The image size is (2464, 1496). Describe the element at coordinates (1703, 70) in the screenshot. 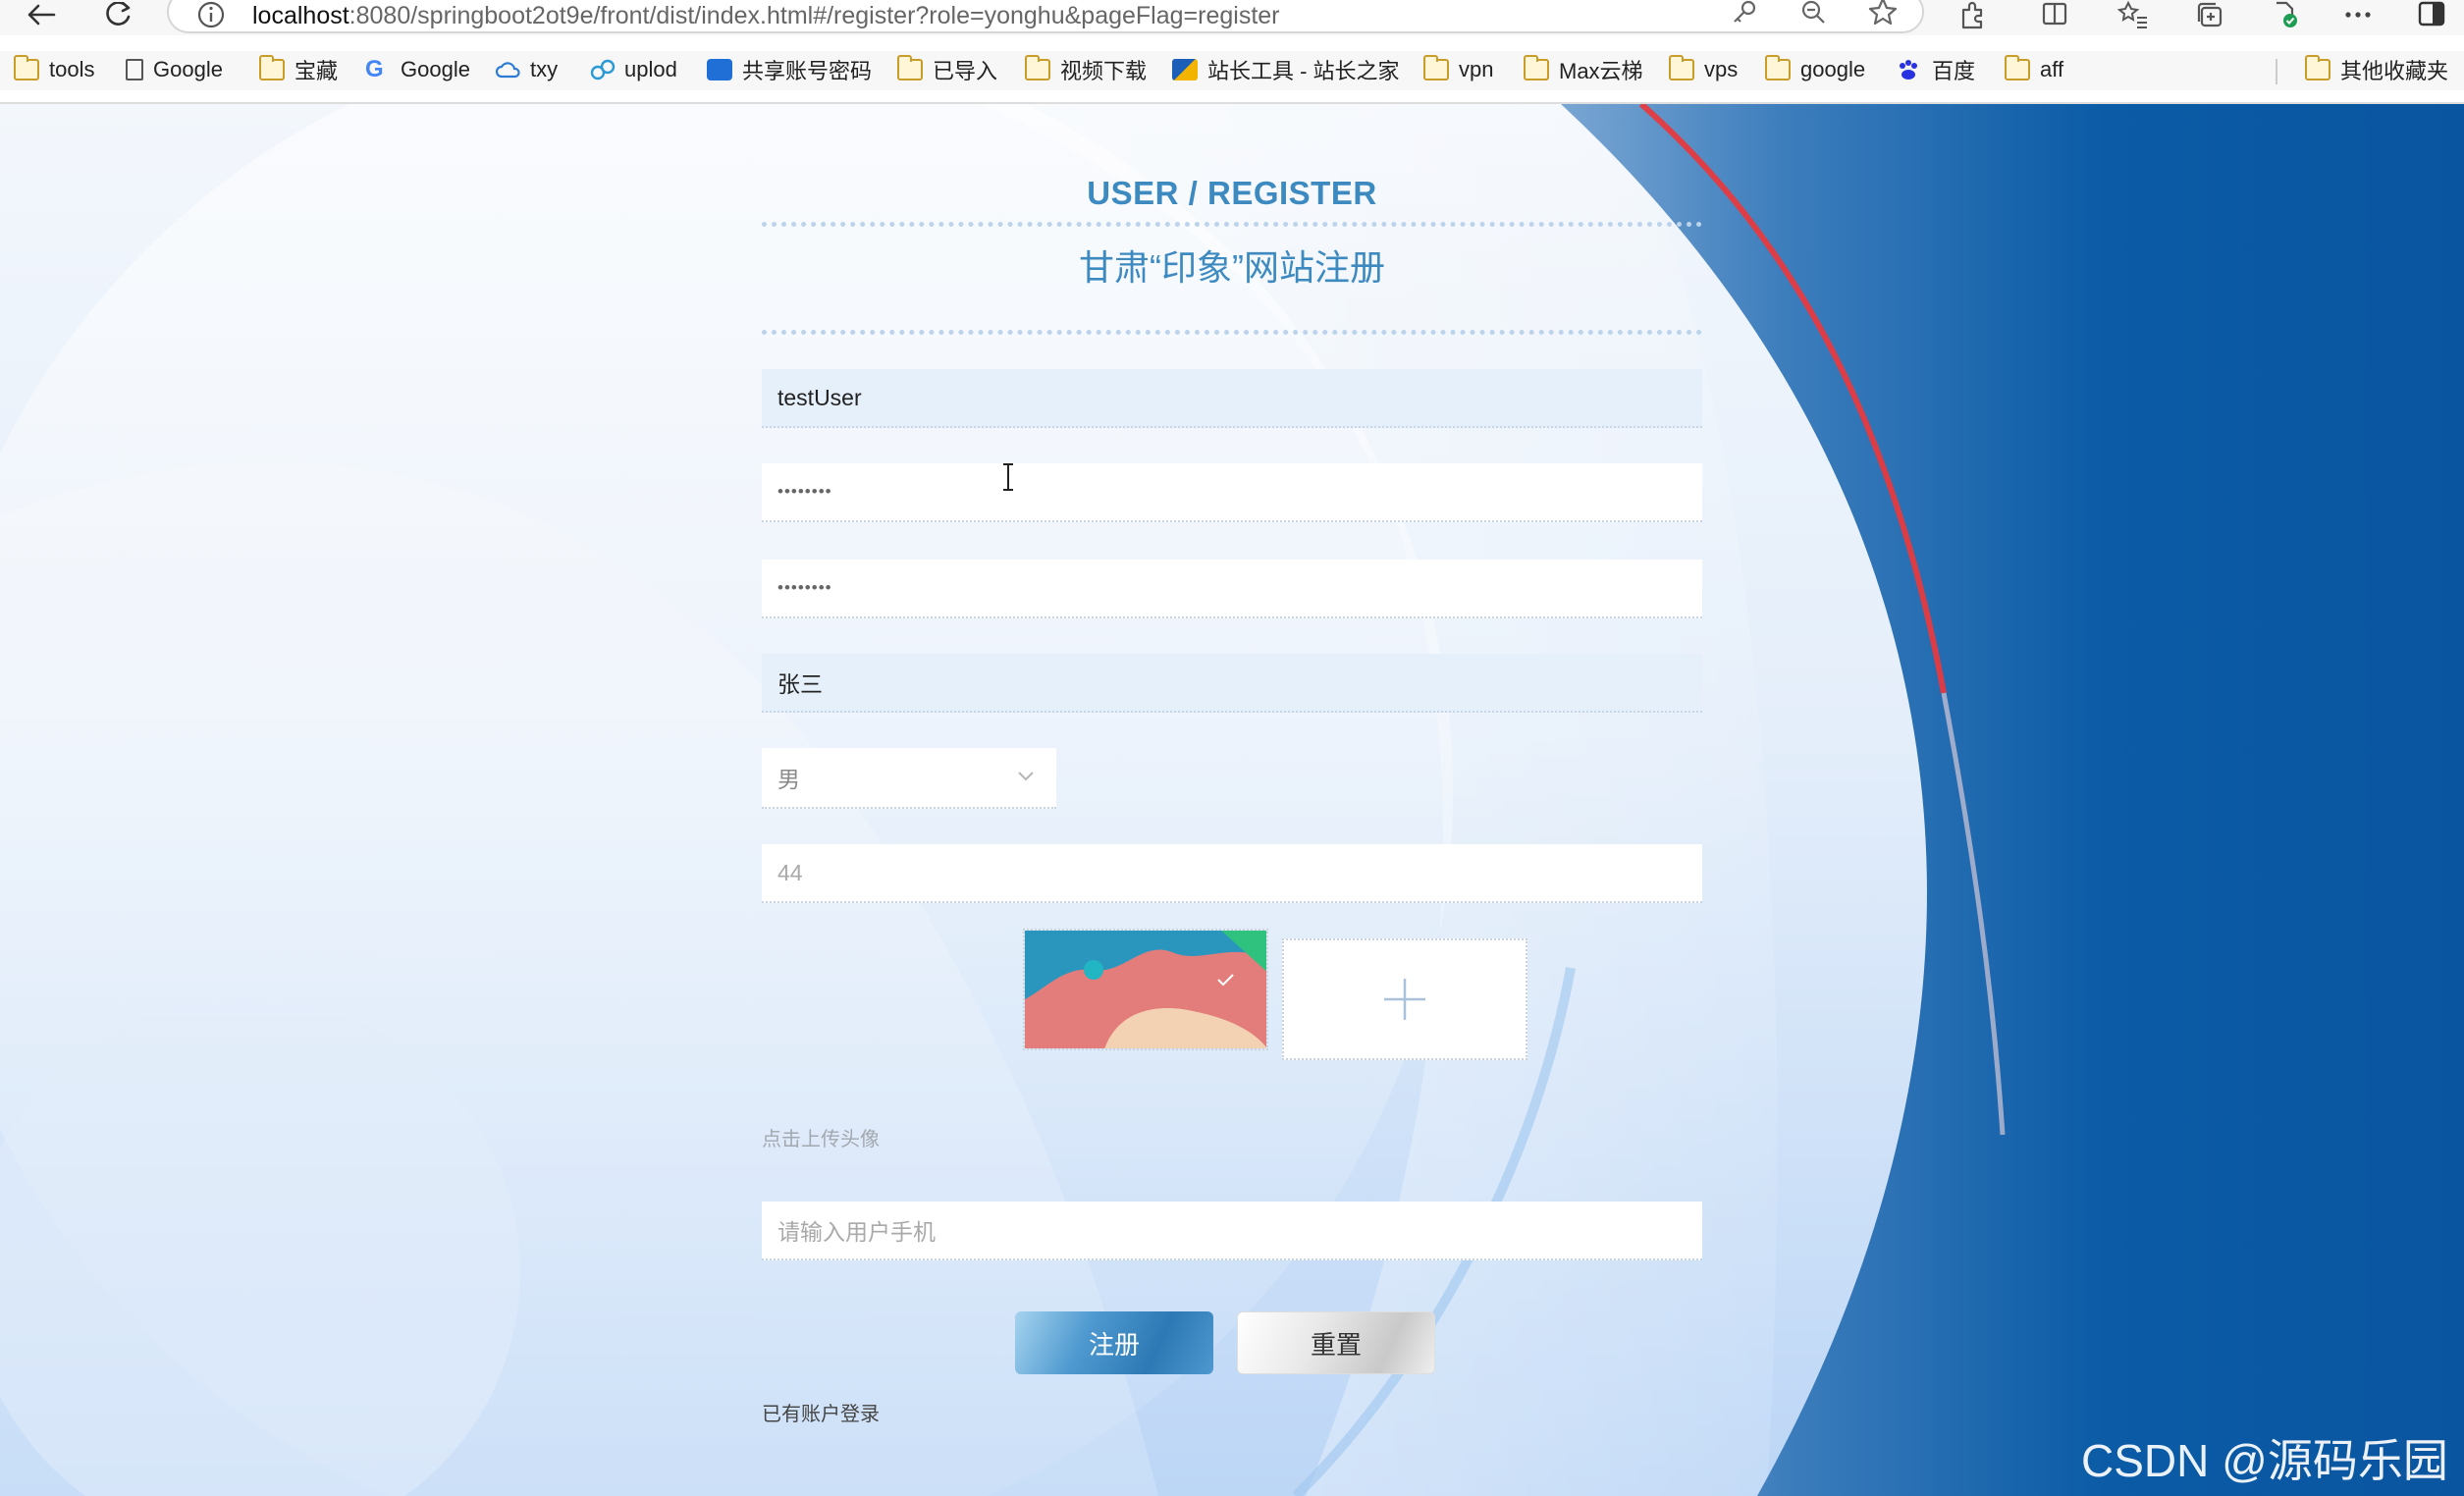

I see `bookmark-vps: vps` at that location.